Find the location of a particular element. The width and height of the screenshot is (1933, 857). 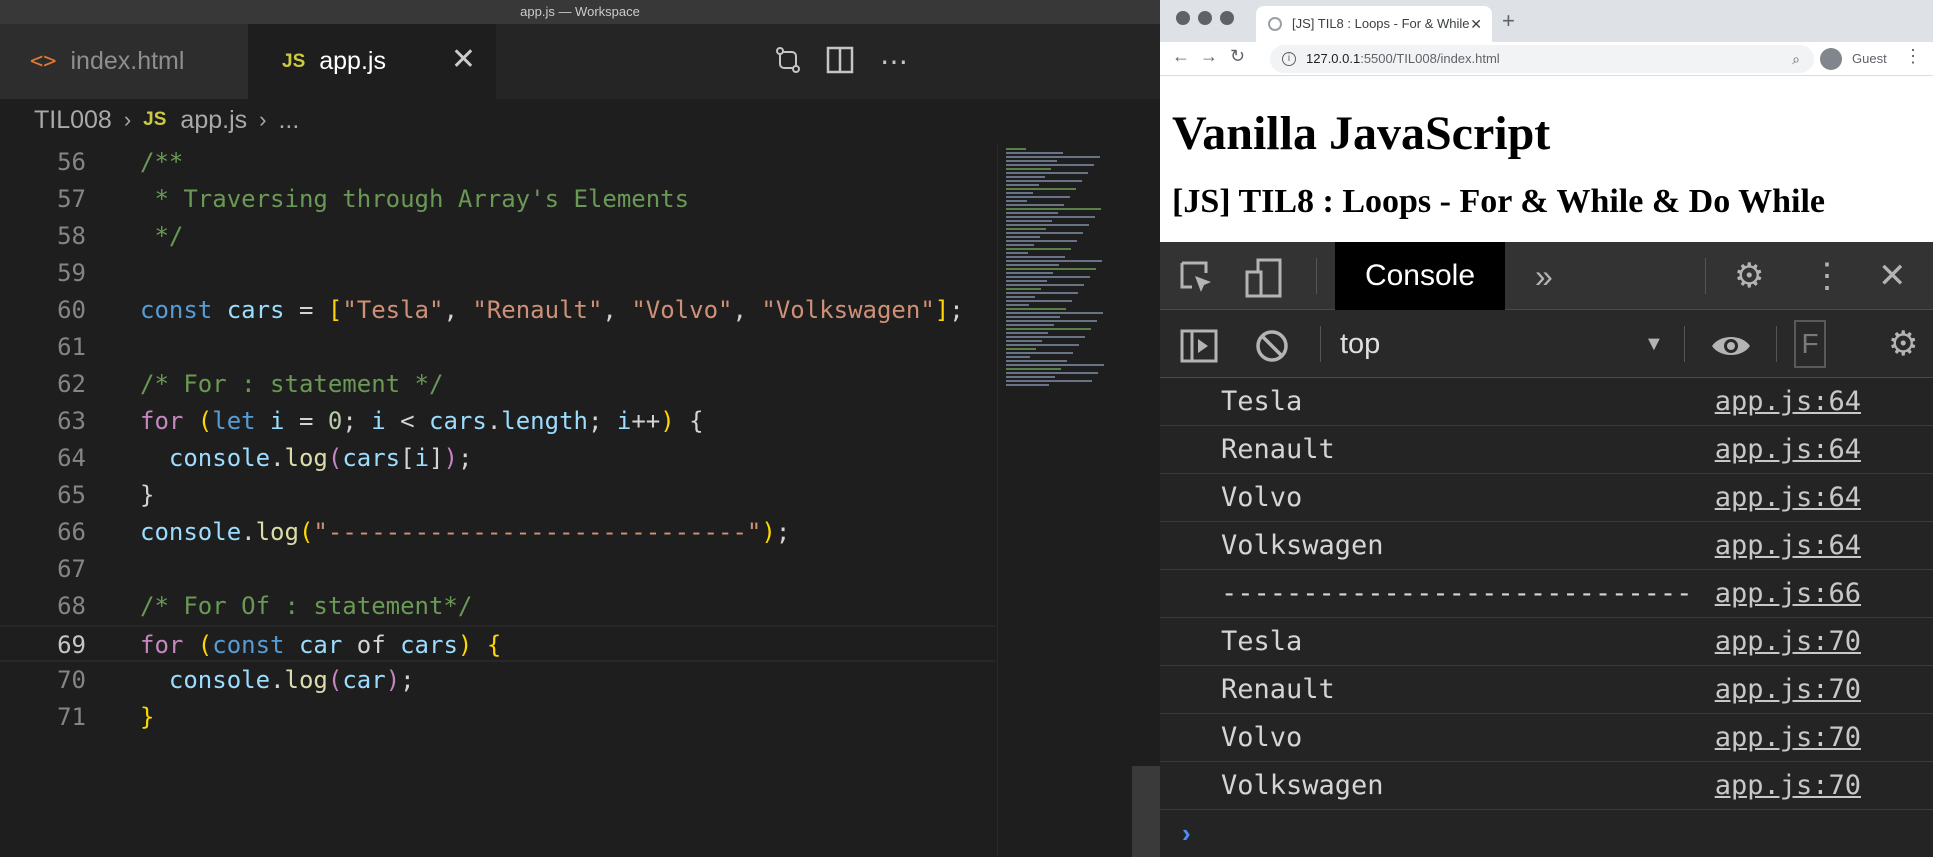

code-token: ; is located at coordinates (956, 310).